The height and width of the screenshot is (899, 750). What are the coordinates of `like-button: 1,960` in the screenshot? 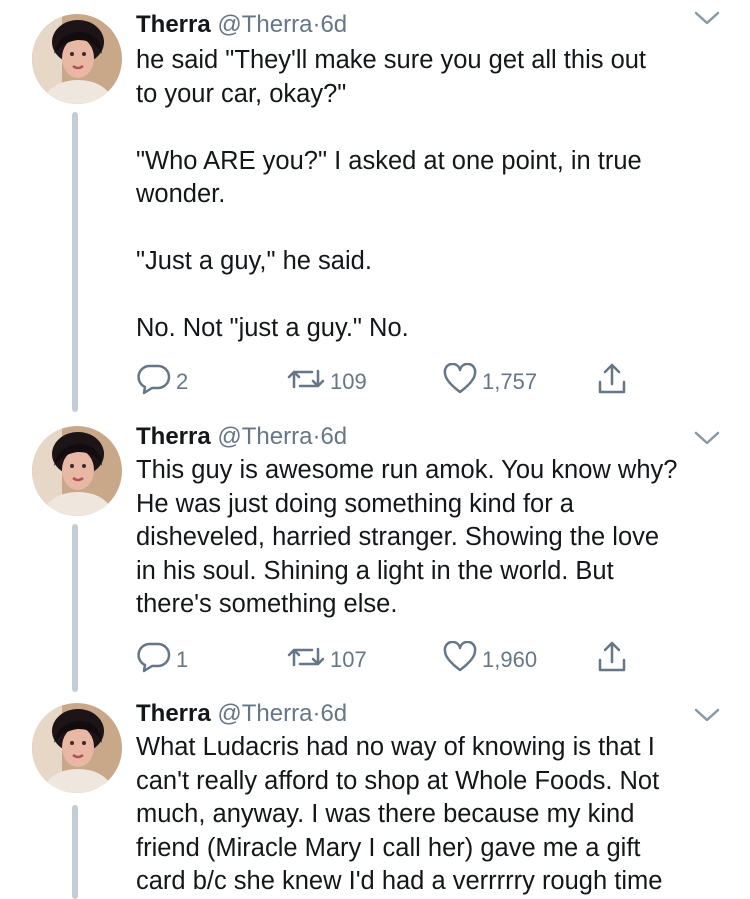 It's located at (489, 660).